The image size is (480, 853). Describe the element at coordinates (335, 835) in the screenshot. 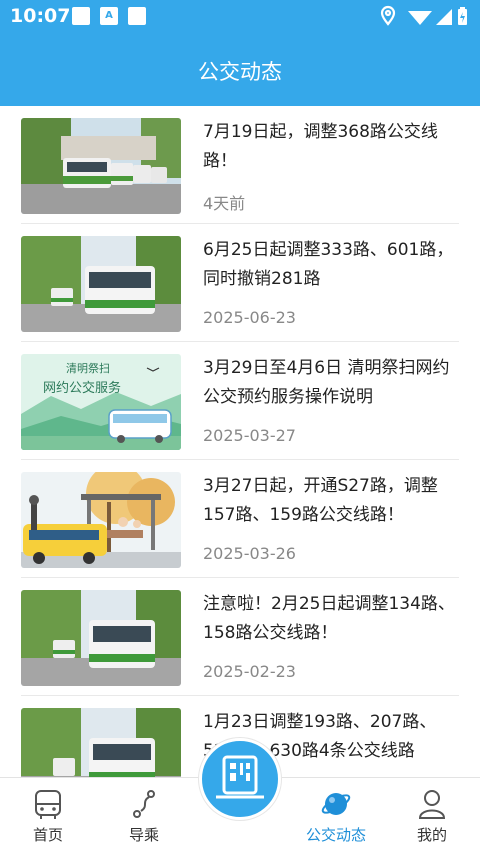

I see `tab-label: 公交动态` at that location.